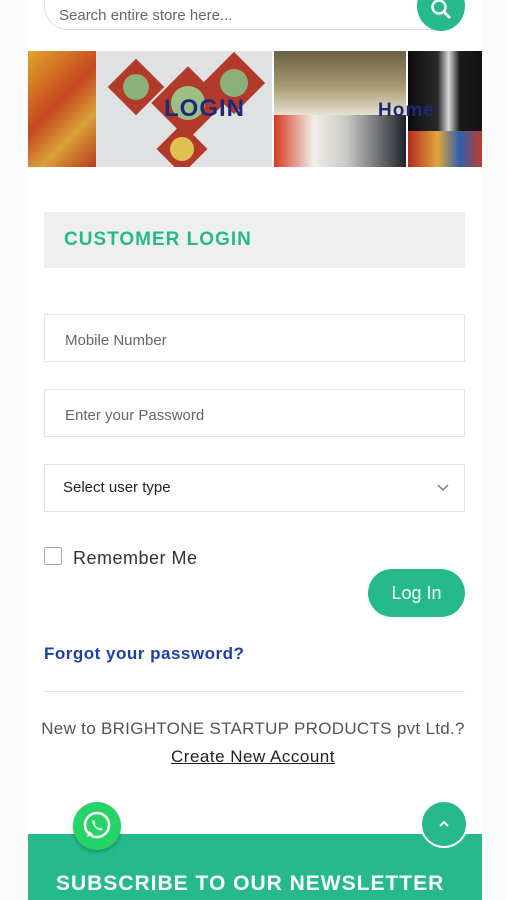 This screenshot has height=900, width=506. Describe the element at coordinates (416, 593) in the screenshot. I see `log-in-button: Log In` at that location.